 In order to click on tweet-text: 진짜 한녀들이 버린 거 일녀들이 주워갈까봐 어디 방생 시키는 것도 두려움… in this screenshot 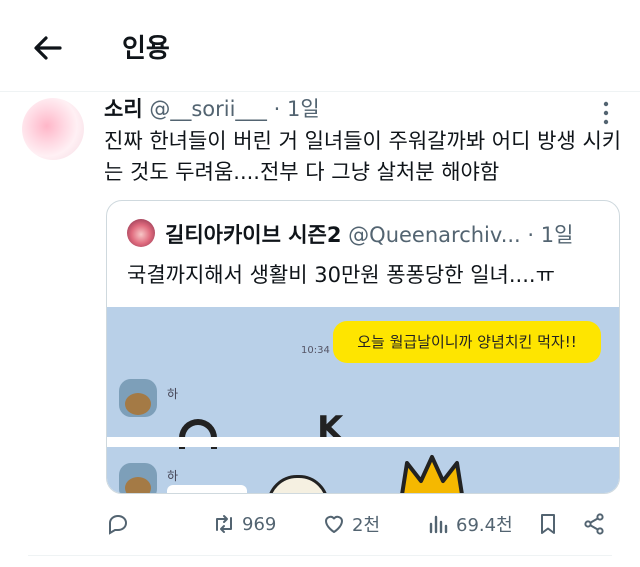, I will do `click(363, 156)`.